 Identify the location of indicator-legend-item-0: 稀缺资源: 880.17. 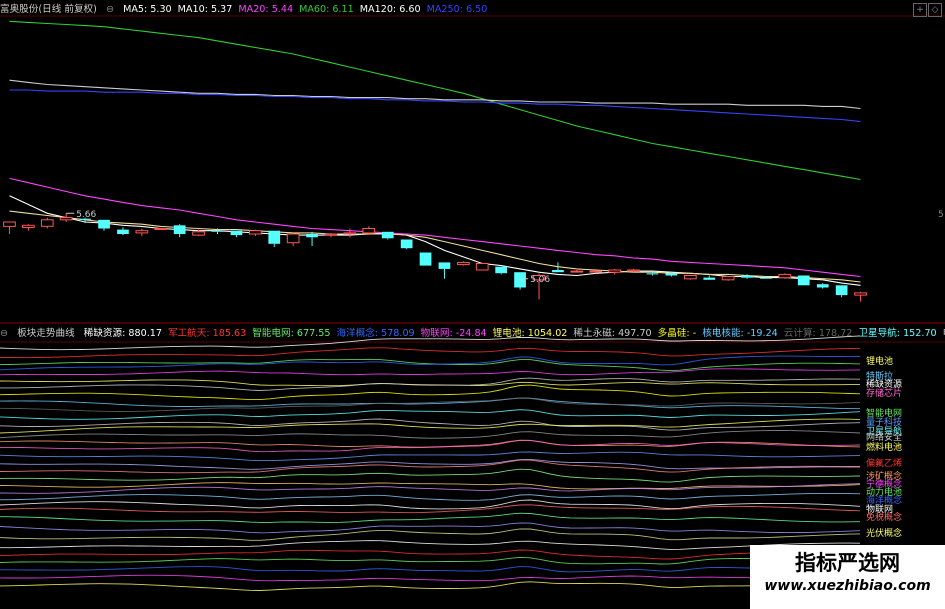
(122, 333).